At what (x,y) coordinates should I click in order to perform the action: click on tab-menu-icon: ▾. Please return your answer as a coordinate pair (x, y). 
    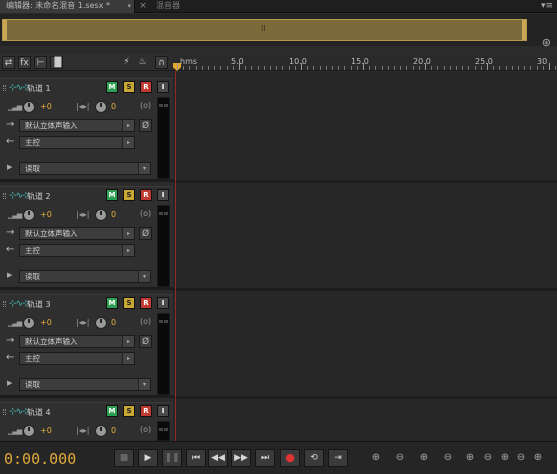
    Looking at the image, I should click on (129, 6).